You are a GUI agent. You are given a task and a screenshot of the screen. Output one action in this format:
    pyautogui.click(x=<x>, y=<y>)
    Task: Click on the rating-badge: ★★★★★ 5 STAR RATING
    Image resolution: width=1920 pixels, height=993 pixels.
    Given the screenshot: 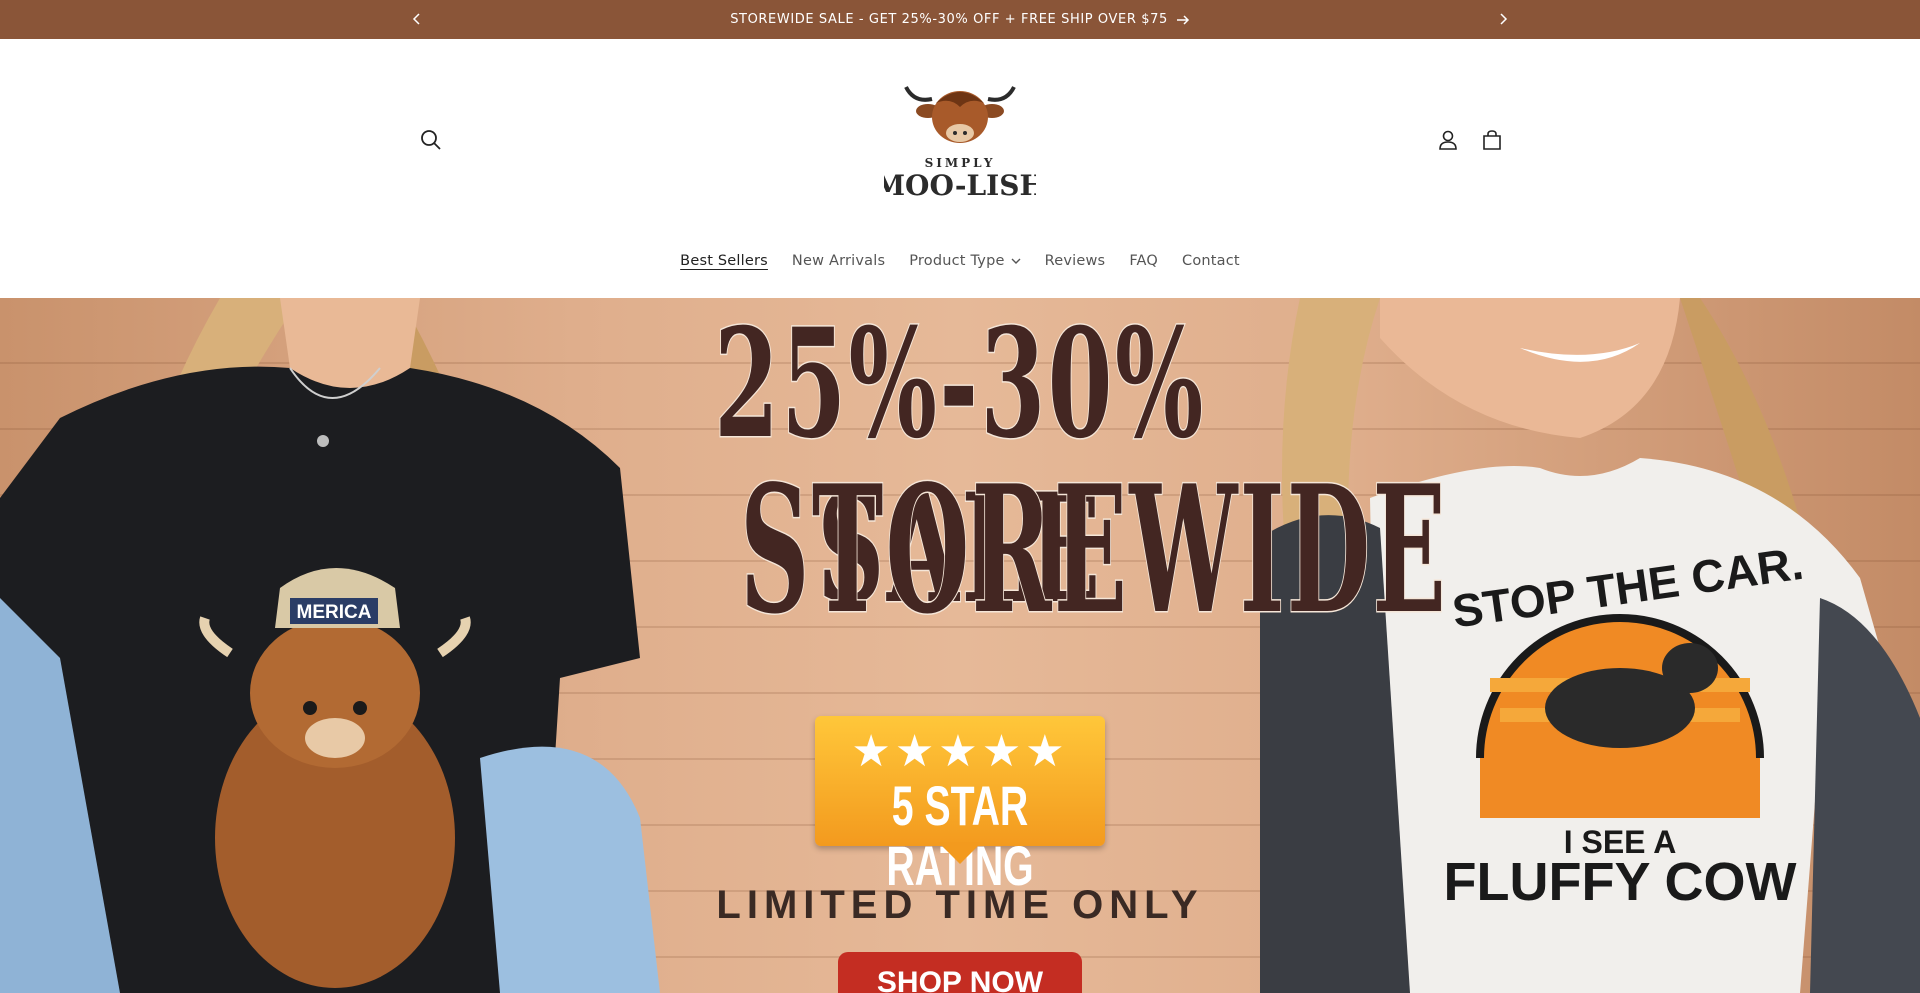 What is the action you would take?
    pyautogui.click(x=960, y=806)
    